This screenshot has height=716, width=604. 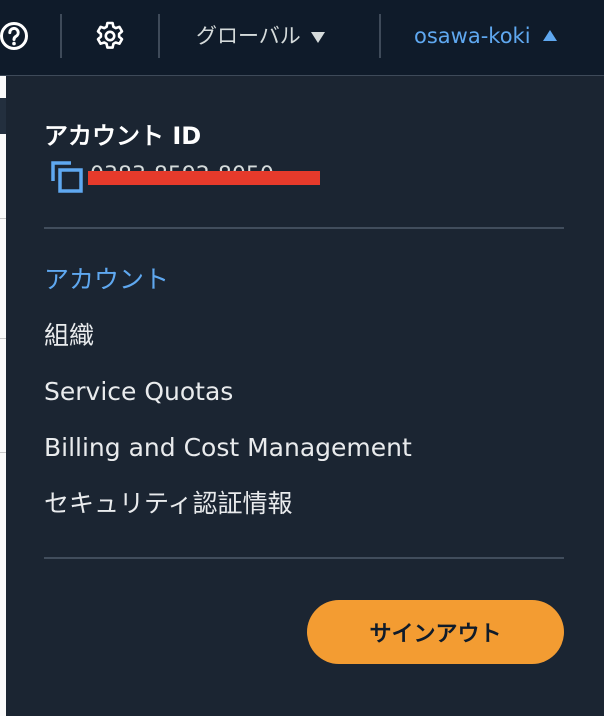 What do you see at coordinates (110, 36) in the screenshot?
I see `gear-icon` at bounding box center [110, 36].